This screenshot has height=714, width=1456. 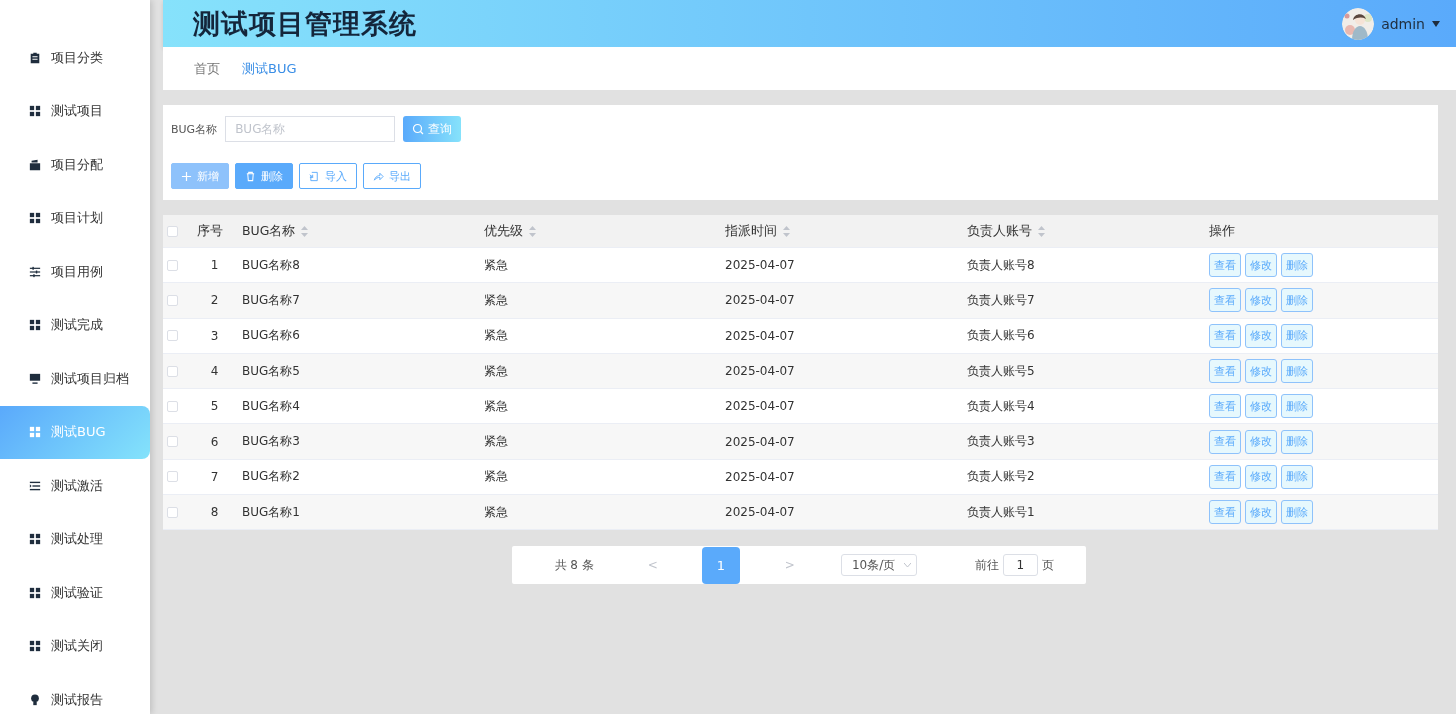 What do you see at coordinates (271, 370) in the screenshot?
I see `table-cell: BUG名称5` at bounding box center [271, 370].